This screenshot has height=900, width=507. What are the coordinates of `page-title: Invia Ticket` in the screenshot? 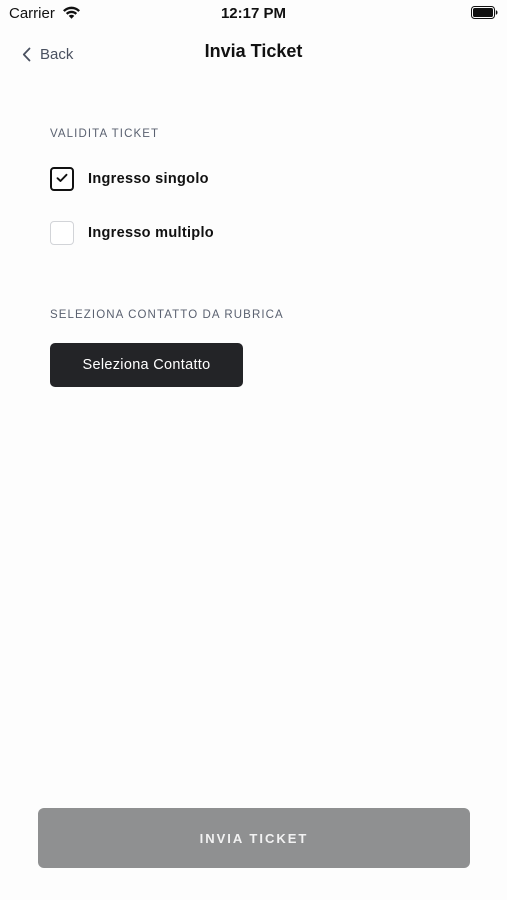 It's located at (253, 51).